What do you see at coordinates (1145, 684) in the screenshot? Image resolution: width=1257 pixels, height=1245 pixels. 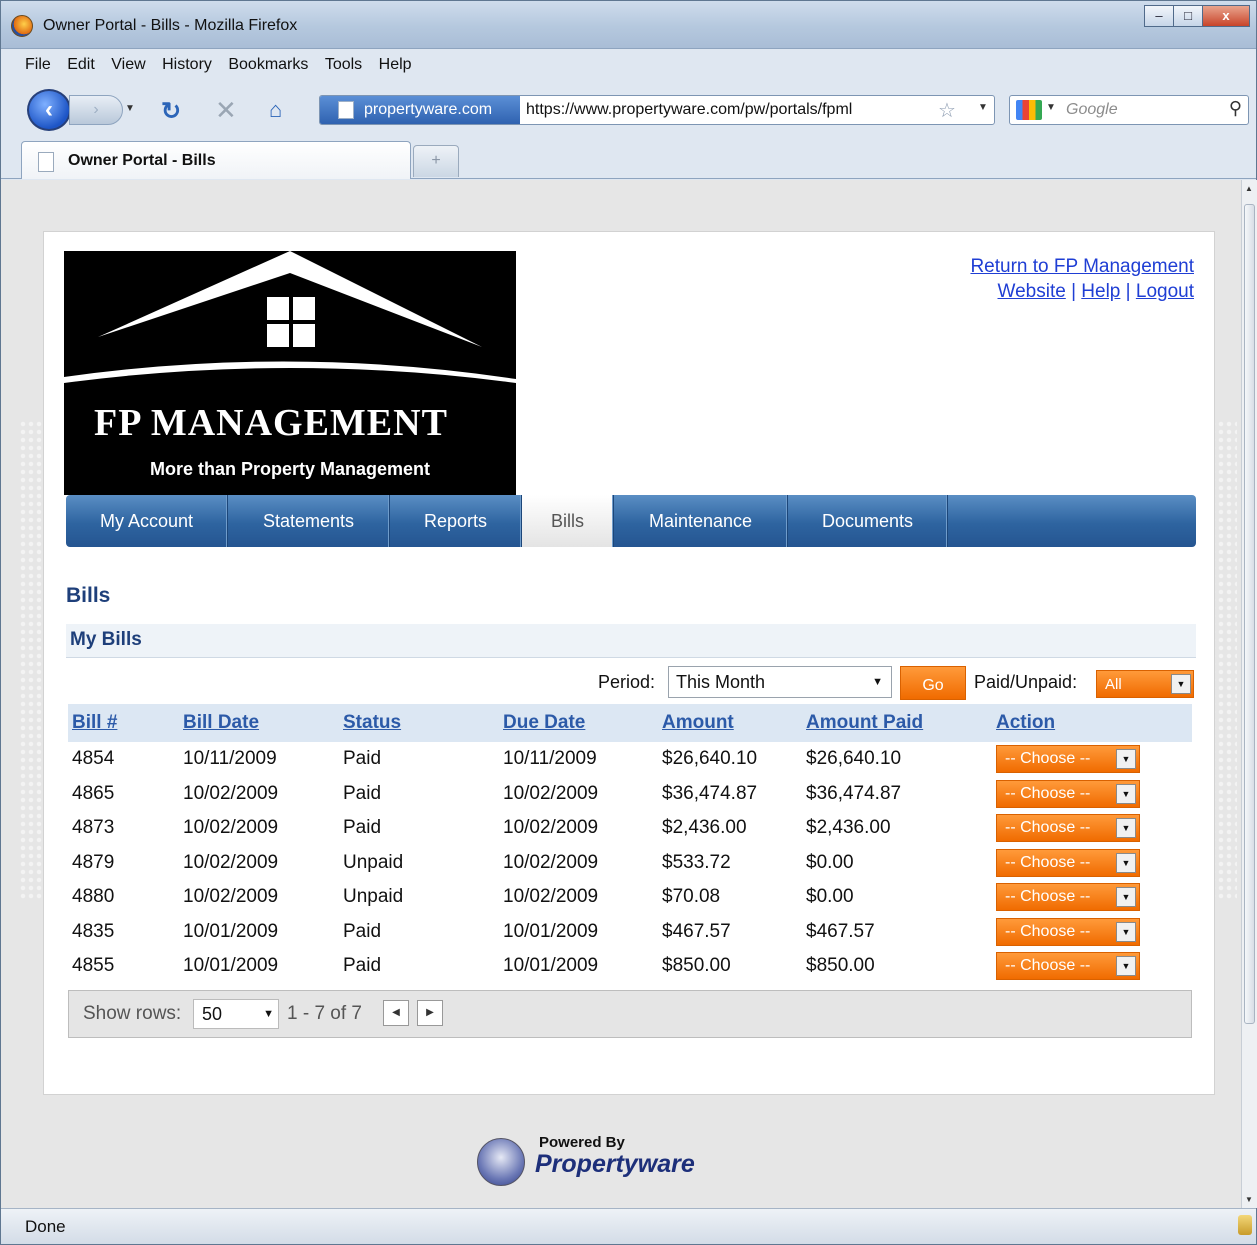 I see `paid-unpaid-select: All ▼` at bounding box center [1145, 684].